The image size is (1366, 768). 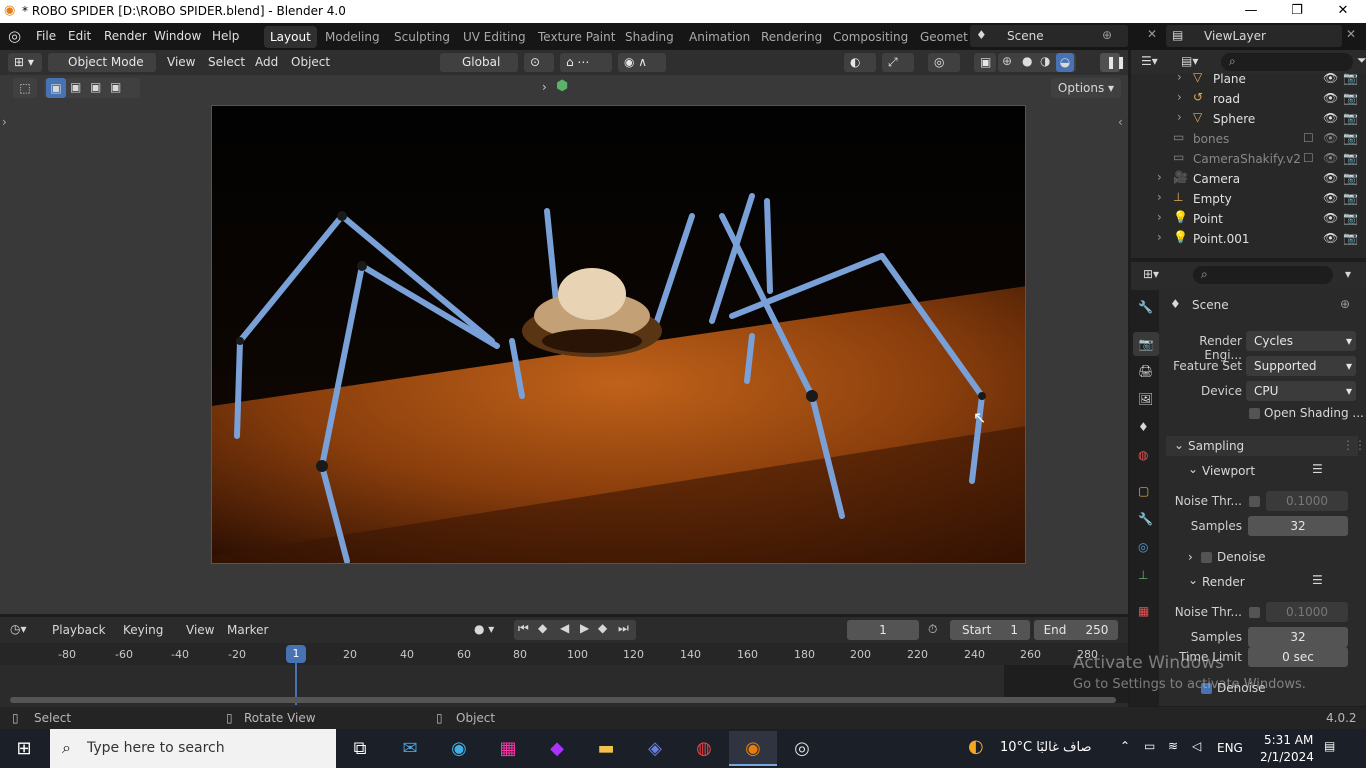 What do you see at coordinates (1049, 36) in the screenshot?
I see `scene-selector: ♦ Scene ⊕` at bounding box center [1049, 36].